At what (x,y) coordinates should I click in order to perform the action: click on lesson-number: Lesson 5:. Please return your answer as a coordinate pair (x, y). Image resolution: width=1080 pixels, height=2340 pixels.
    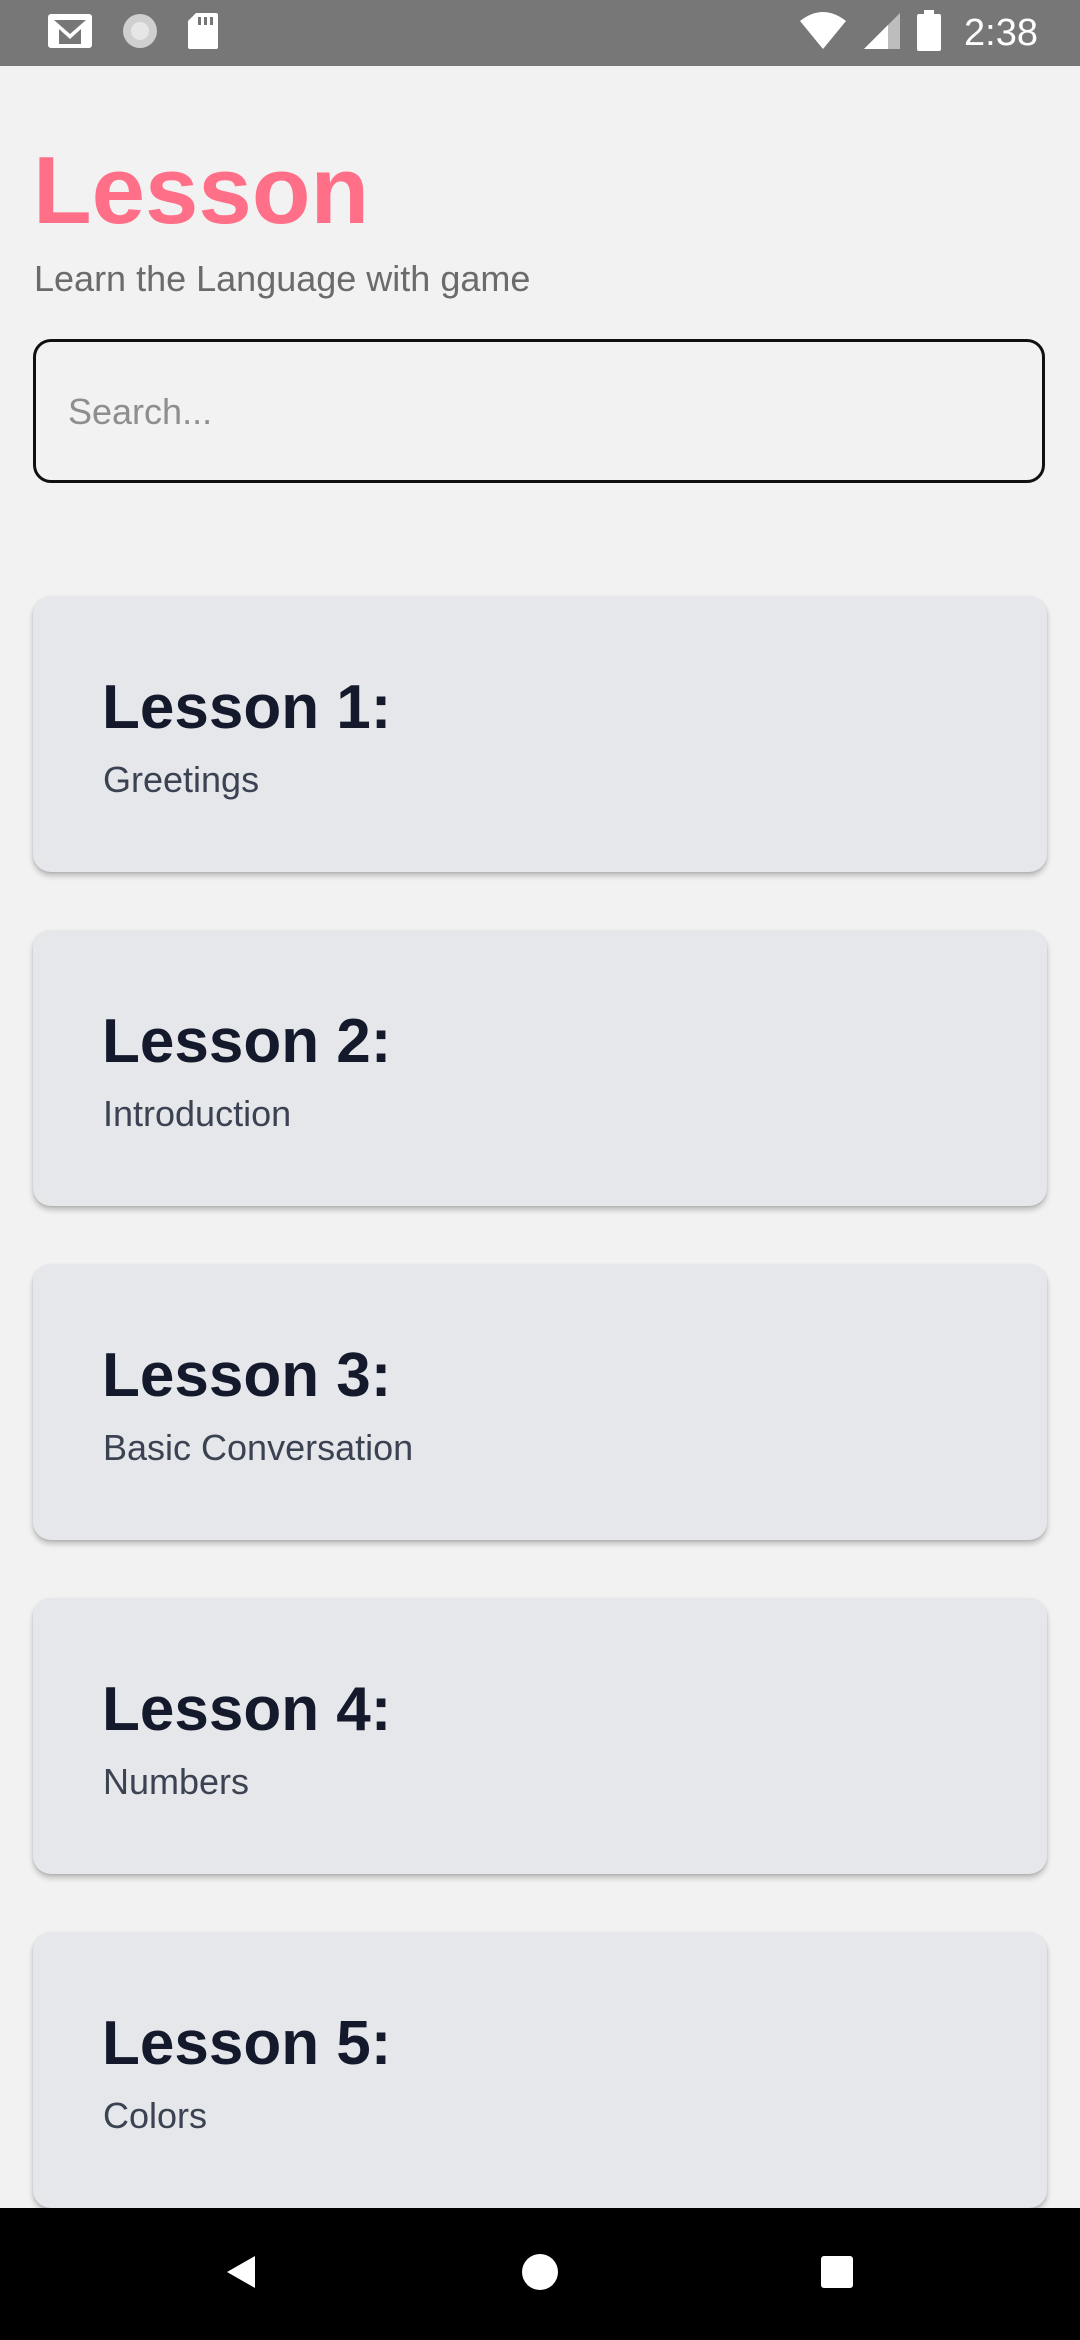
    Looking at the image, I should click on (247, 2043).